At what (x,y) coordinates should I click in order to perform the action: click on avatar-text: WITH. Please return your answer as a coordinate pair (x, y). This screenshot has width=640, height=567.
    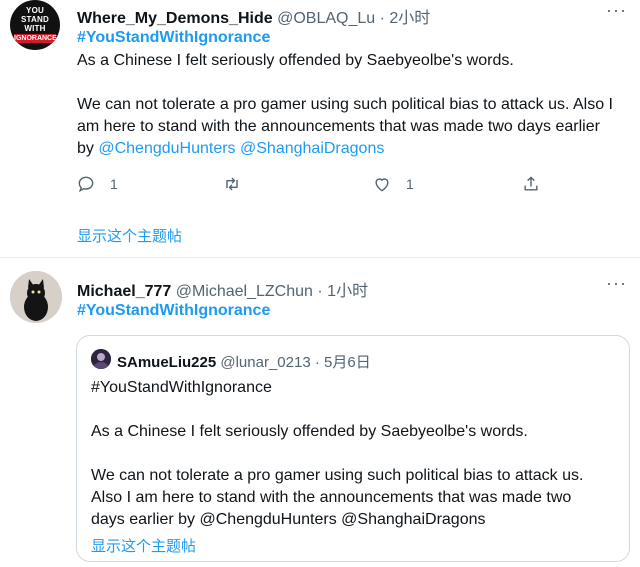
    Looking at the image, I should click on (35, 28).